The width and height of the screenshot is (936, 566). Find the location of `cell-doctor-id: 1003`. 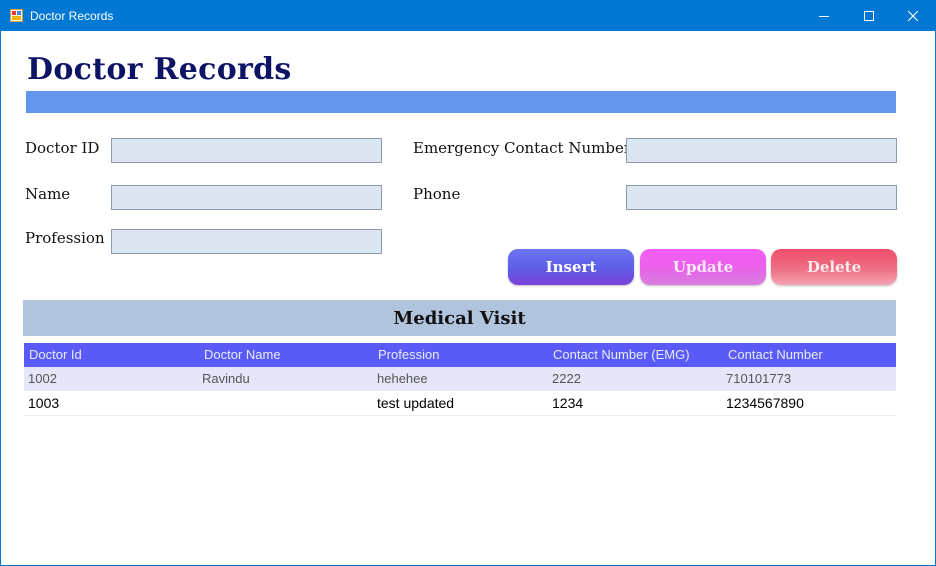

cell-doctor-id: 1003 is located at coordinates (43, 403).